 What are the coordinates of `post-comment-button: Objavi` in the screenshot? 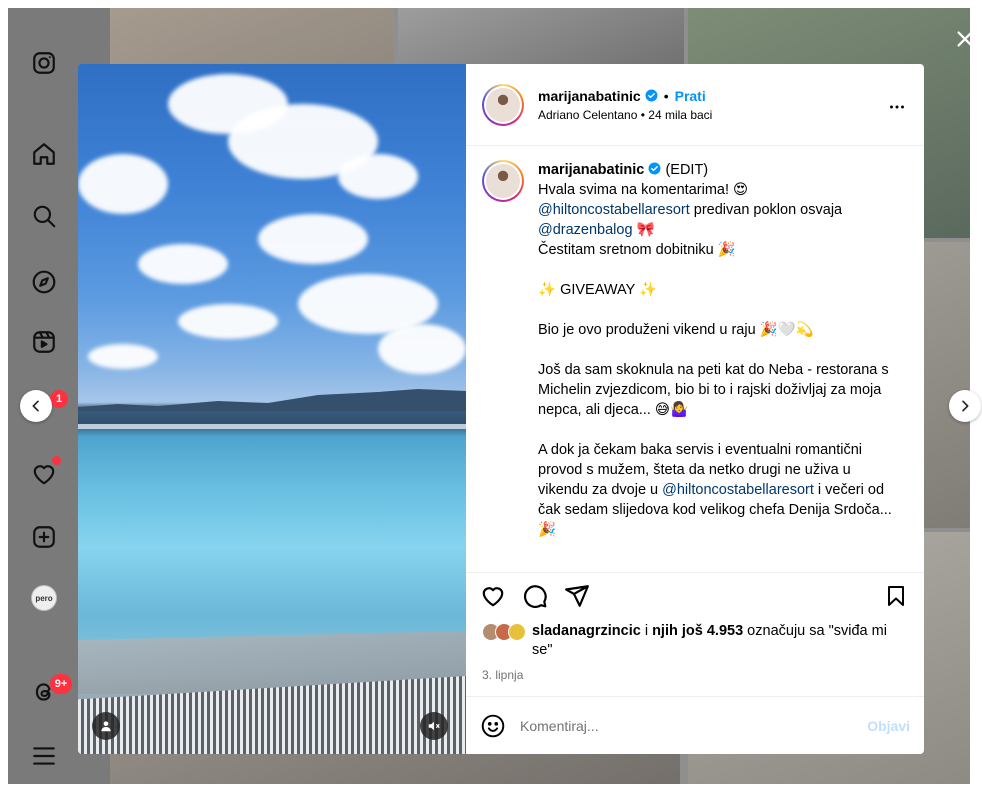 It's located at (888, 726).